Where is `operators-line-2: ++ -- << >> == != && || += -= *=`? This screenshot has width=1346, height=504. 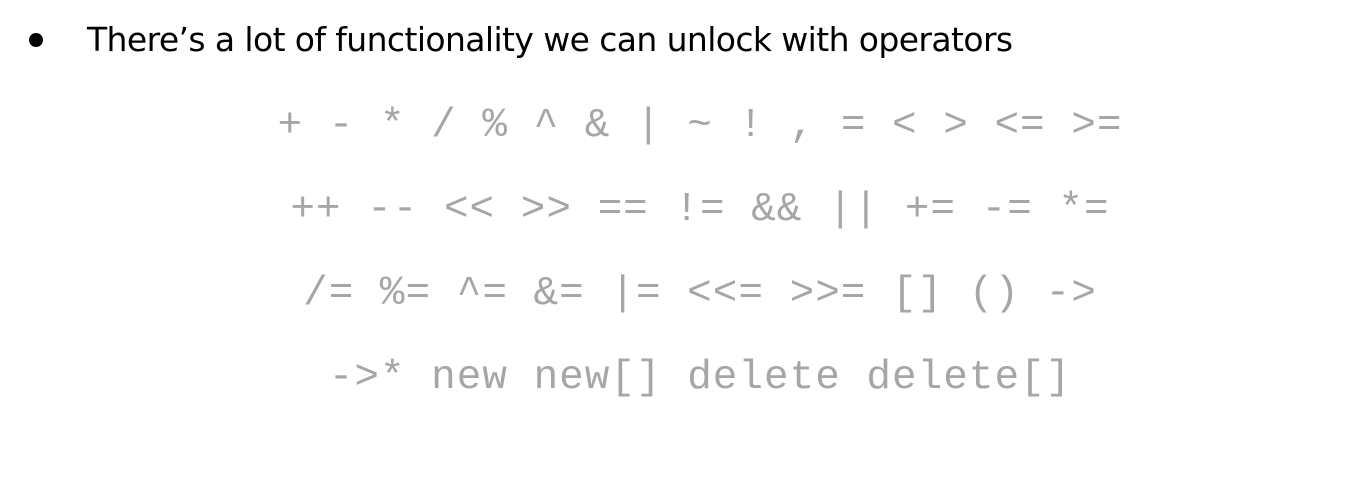 operators-line-2: ++ -- << >> == != && || += -= *= is located at coordinates (700, 210).